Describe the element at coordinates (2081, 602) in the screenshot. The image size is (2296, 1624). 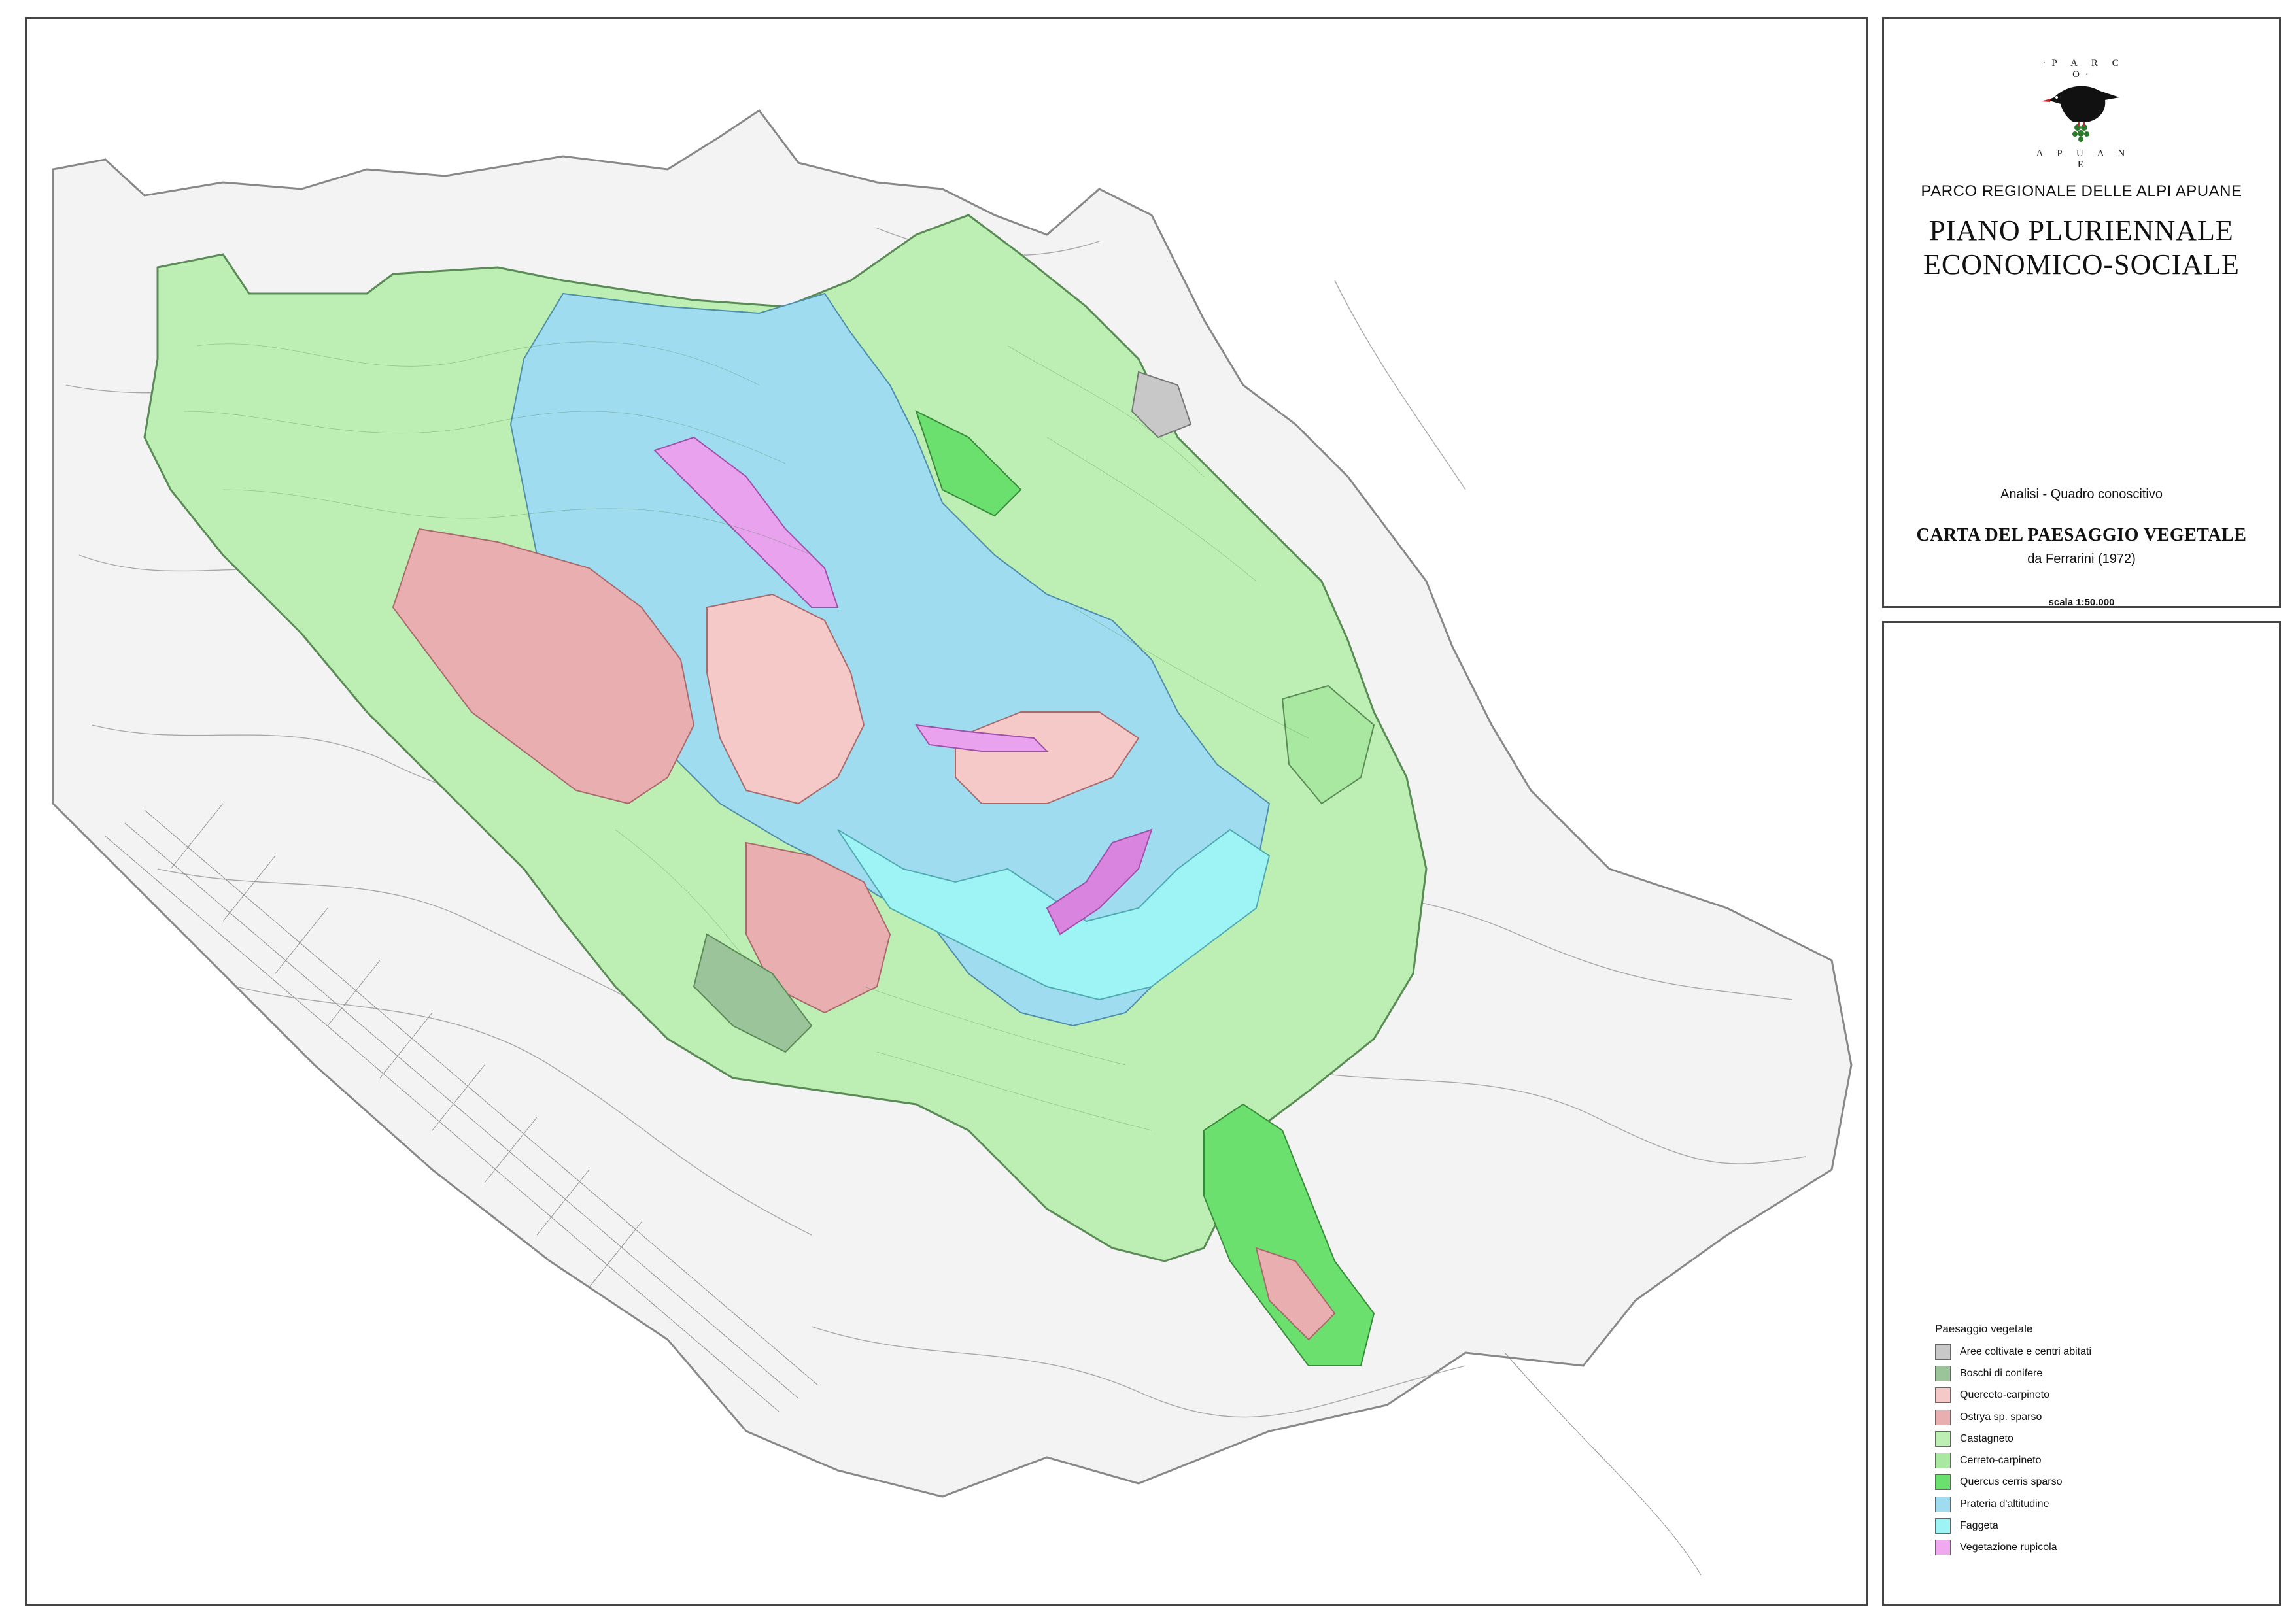
I see `map-scale: scala 1:50.000` at that location.